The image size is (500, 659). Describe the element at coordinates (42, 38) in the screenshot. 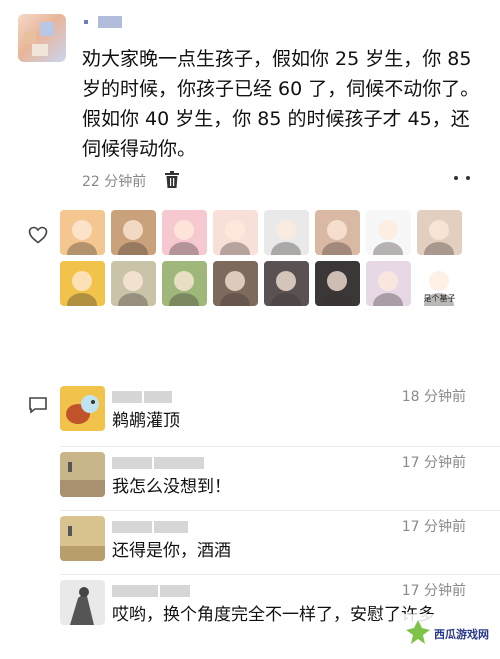

I see `post-author-avatar` at that location.